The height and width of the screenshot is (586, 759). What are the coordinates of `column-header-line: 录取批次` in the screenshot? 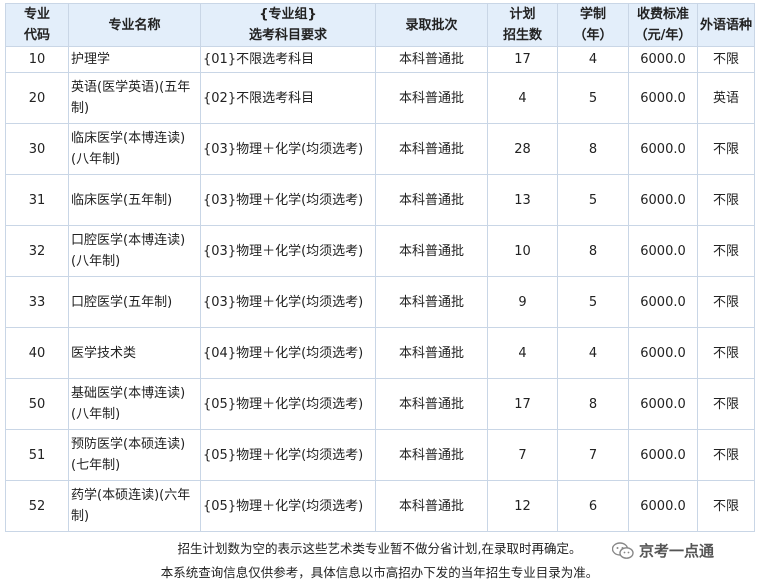 It's located at (431, 25).